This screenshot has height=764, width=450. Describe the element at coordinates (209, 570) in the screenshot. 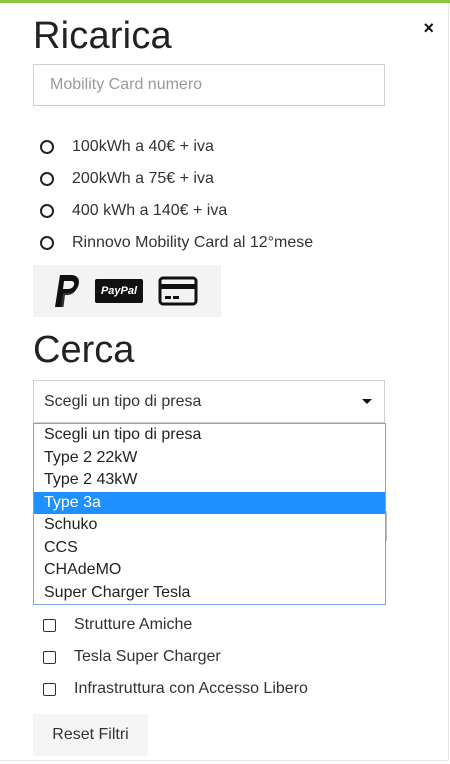

I see `dropdown-option: CHAdeMO` at that location.